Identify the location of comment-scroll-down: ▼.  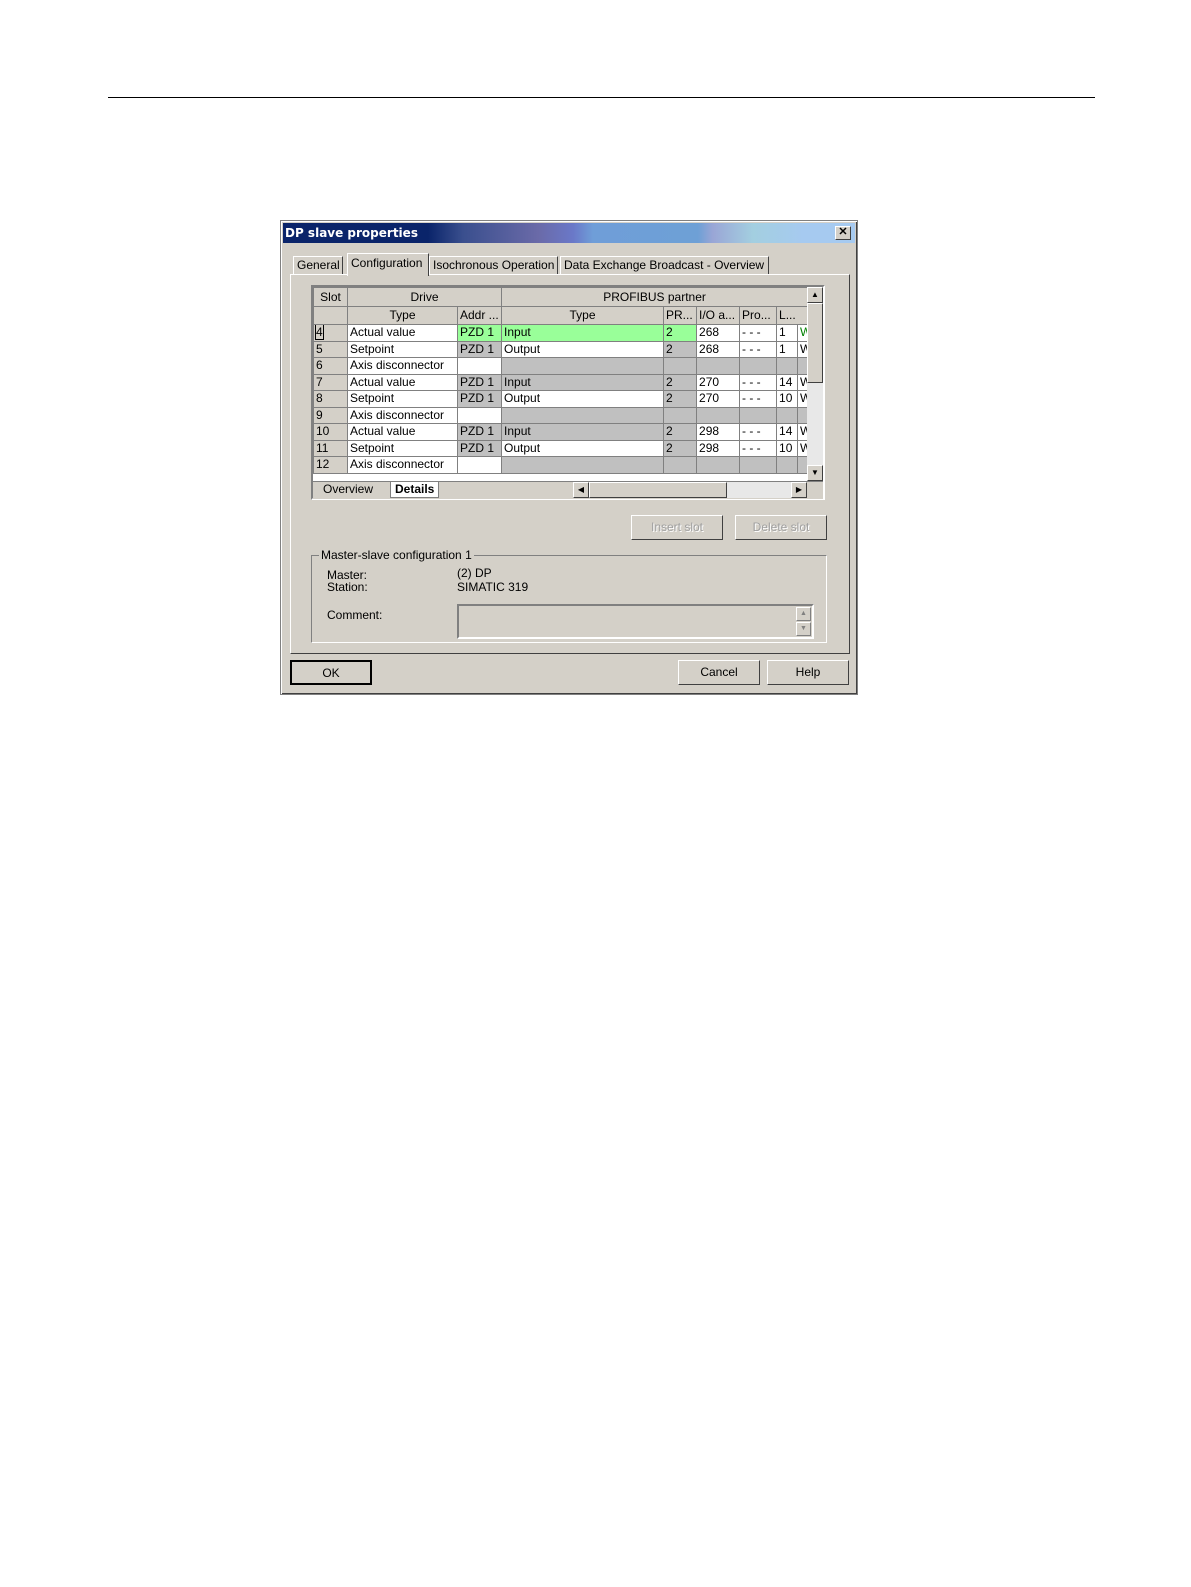
(803, 629).